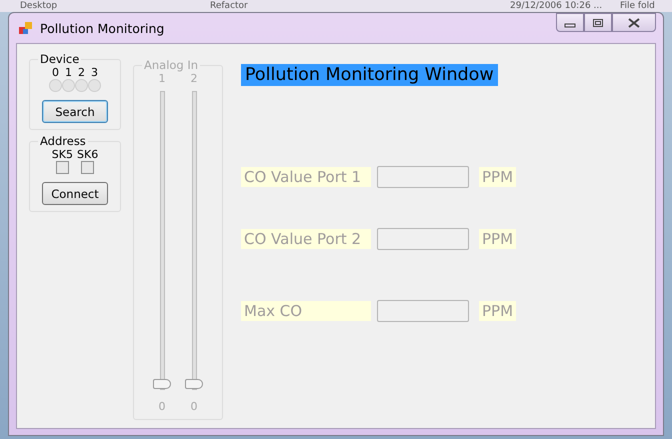 The width and height of the screenshot is (672, 439). Describe the element at coordinates (94, 72) in the screenshot. I see `led-label: 3` at that location.